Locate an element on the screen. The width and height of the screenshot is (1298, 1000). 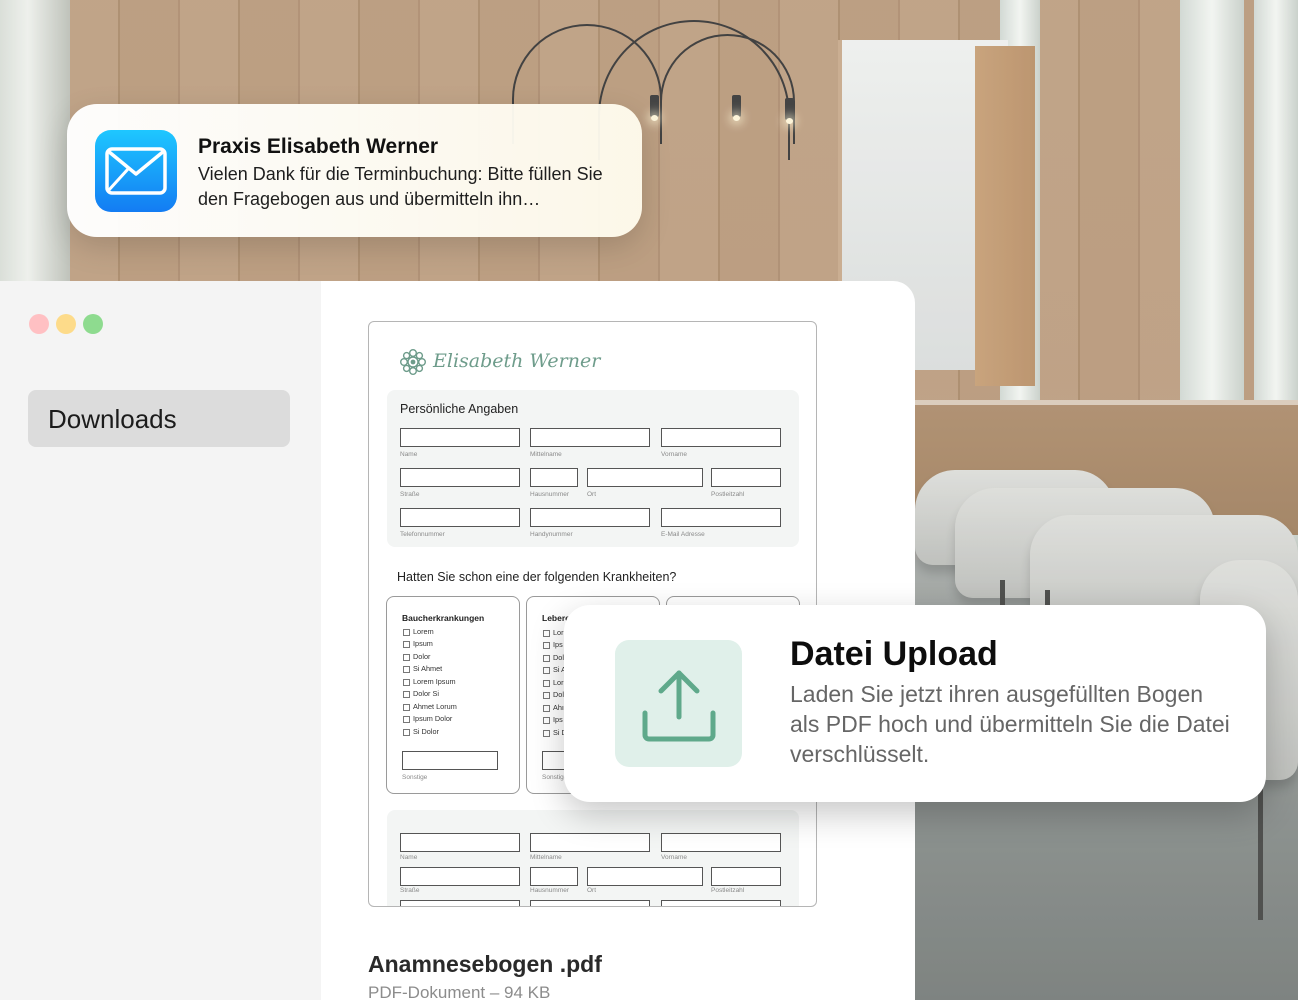
upload-title: Datei Upload is located at coordinates (894, 654).